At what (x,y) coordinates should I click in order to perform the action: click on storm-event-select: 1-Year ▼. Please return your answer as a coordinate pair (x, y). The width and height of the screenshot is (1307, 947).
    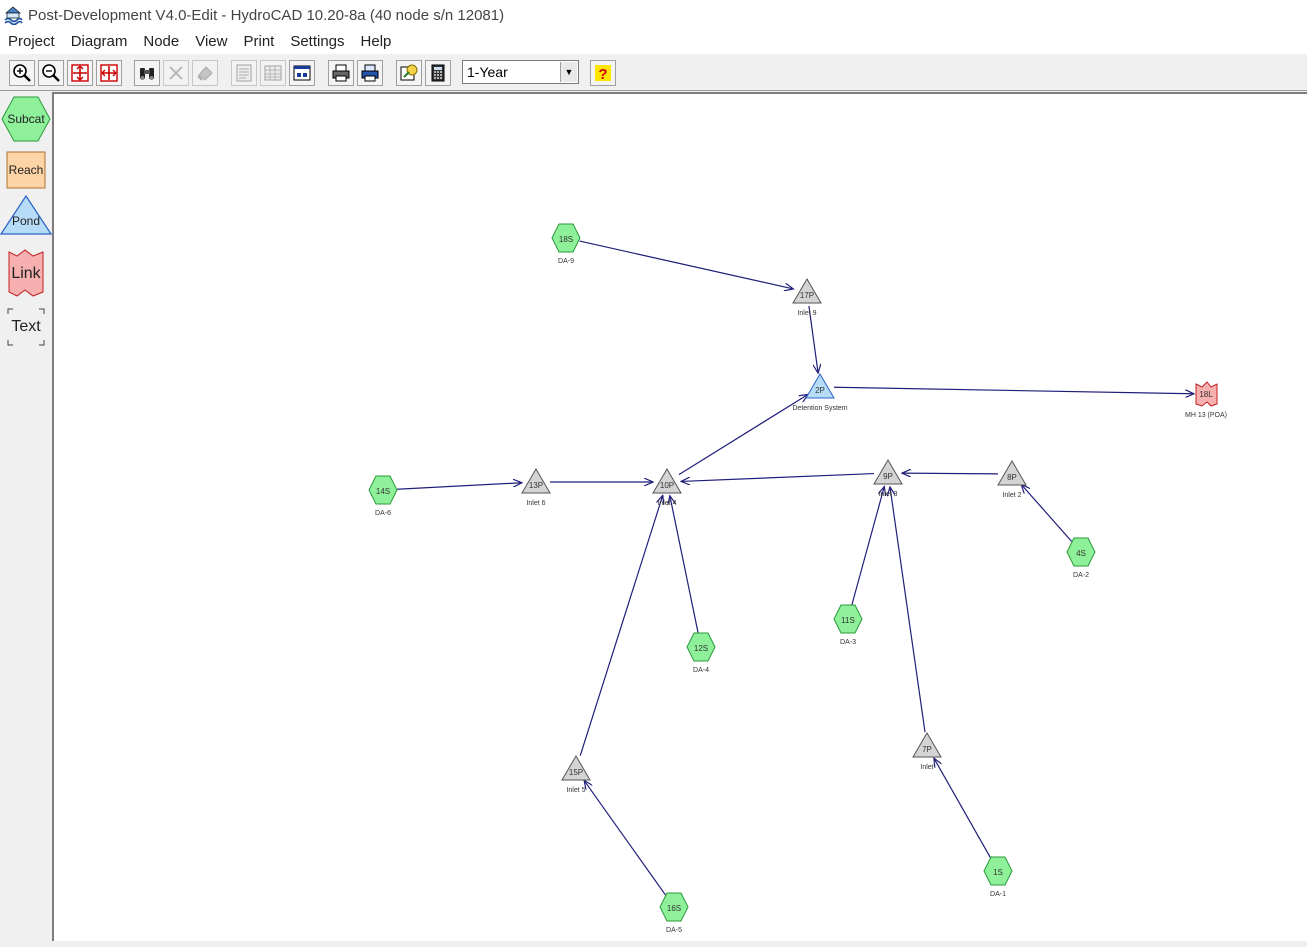
    Looking at the image, I should click on (520, 72).